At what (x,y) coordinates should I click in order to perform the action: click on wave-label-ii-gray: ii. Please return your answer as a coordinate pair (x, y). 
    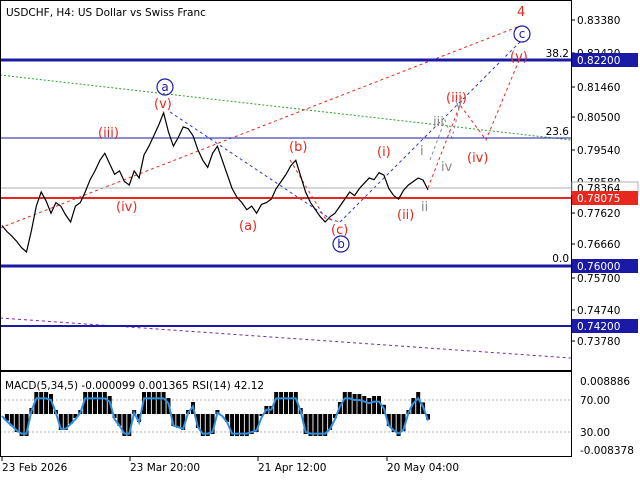
    Looking at the image, I should click on (424, 207).